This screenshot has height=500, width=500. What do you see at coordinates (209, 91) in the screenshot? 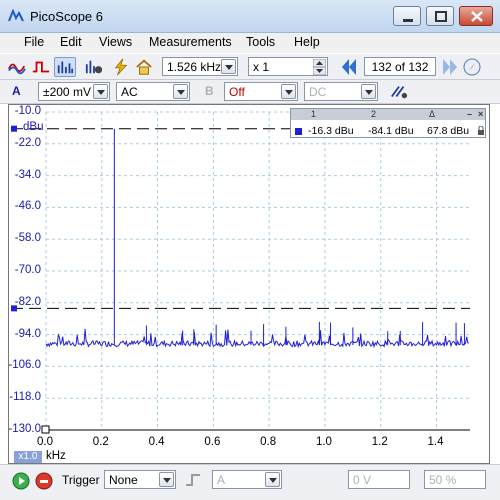
I see `channel-b-button: B` at bounding box center [209, 91].